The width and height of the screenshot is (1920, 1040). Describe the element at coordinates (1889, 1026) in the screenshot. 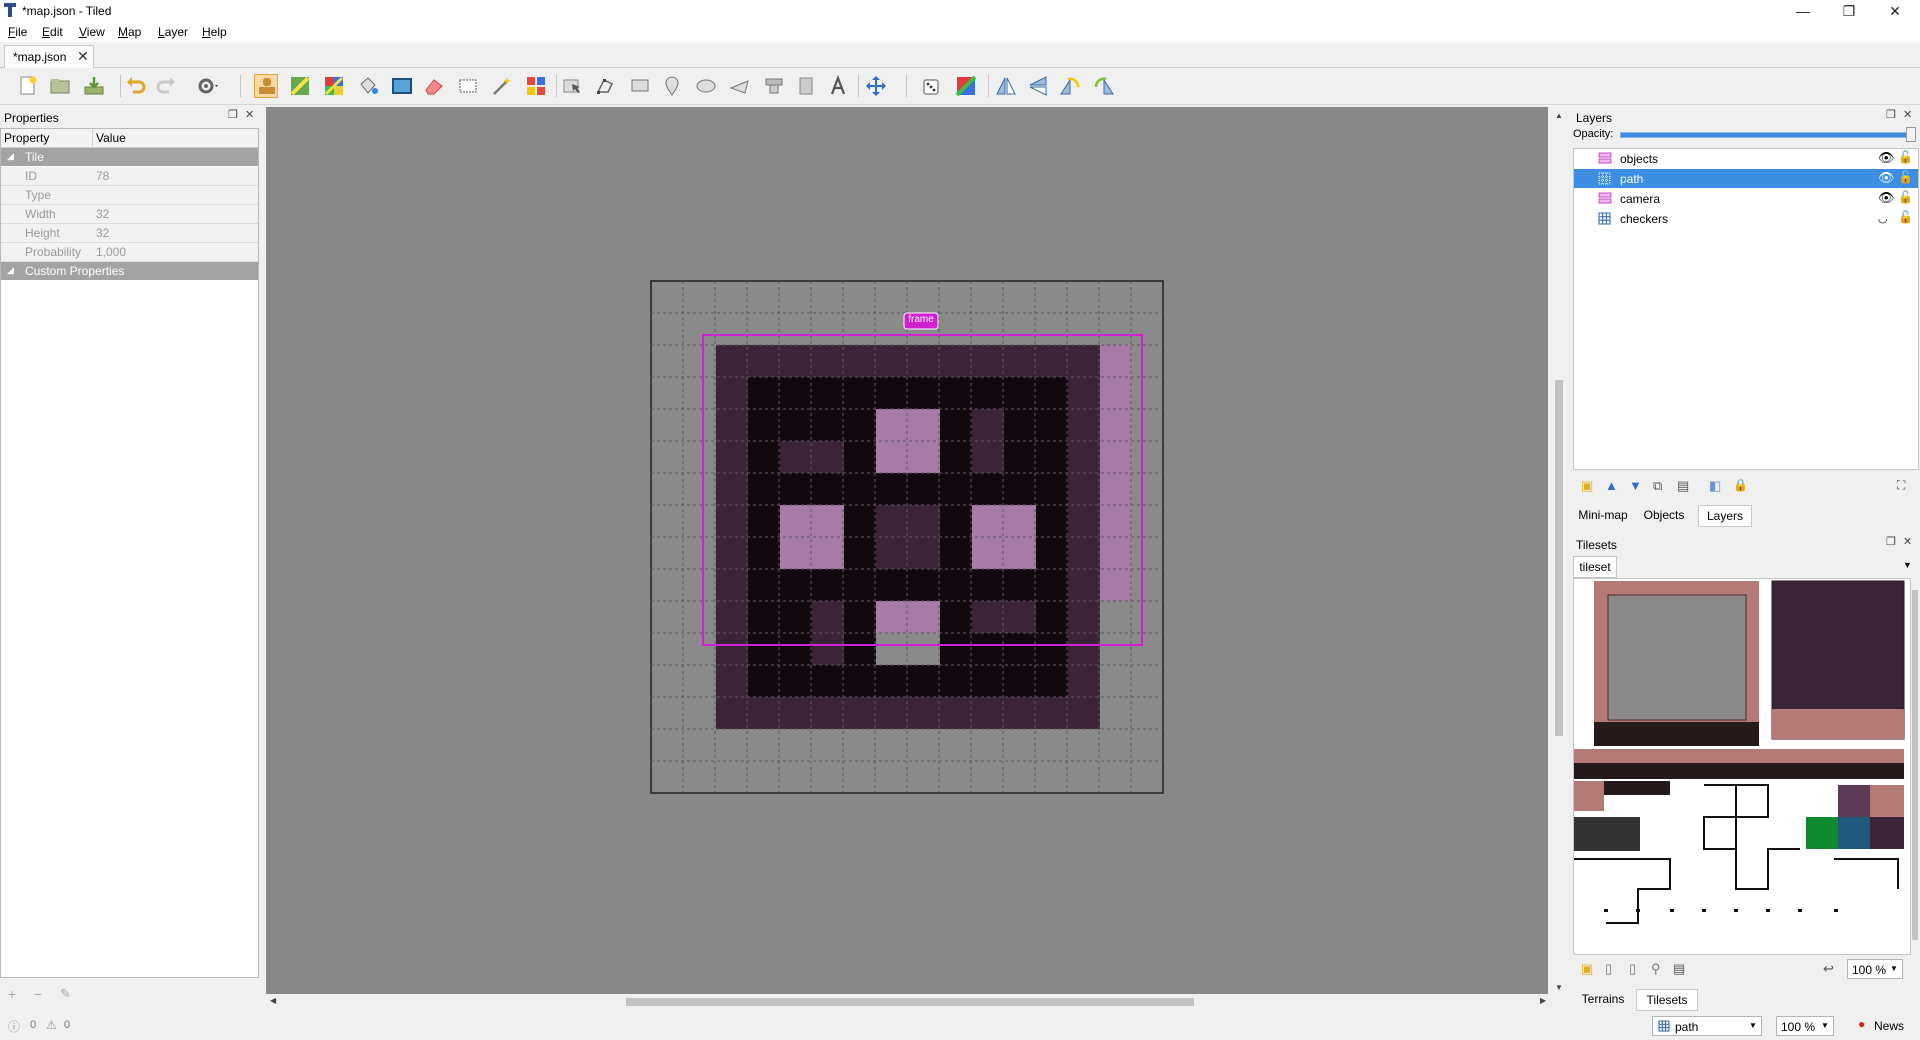

I see `news-button: News` at that location.